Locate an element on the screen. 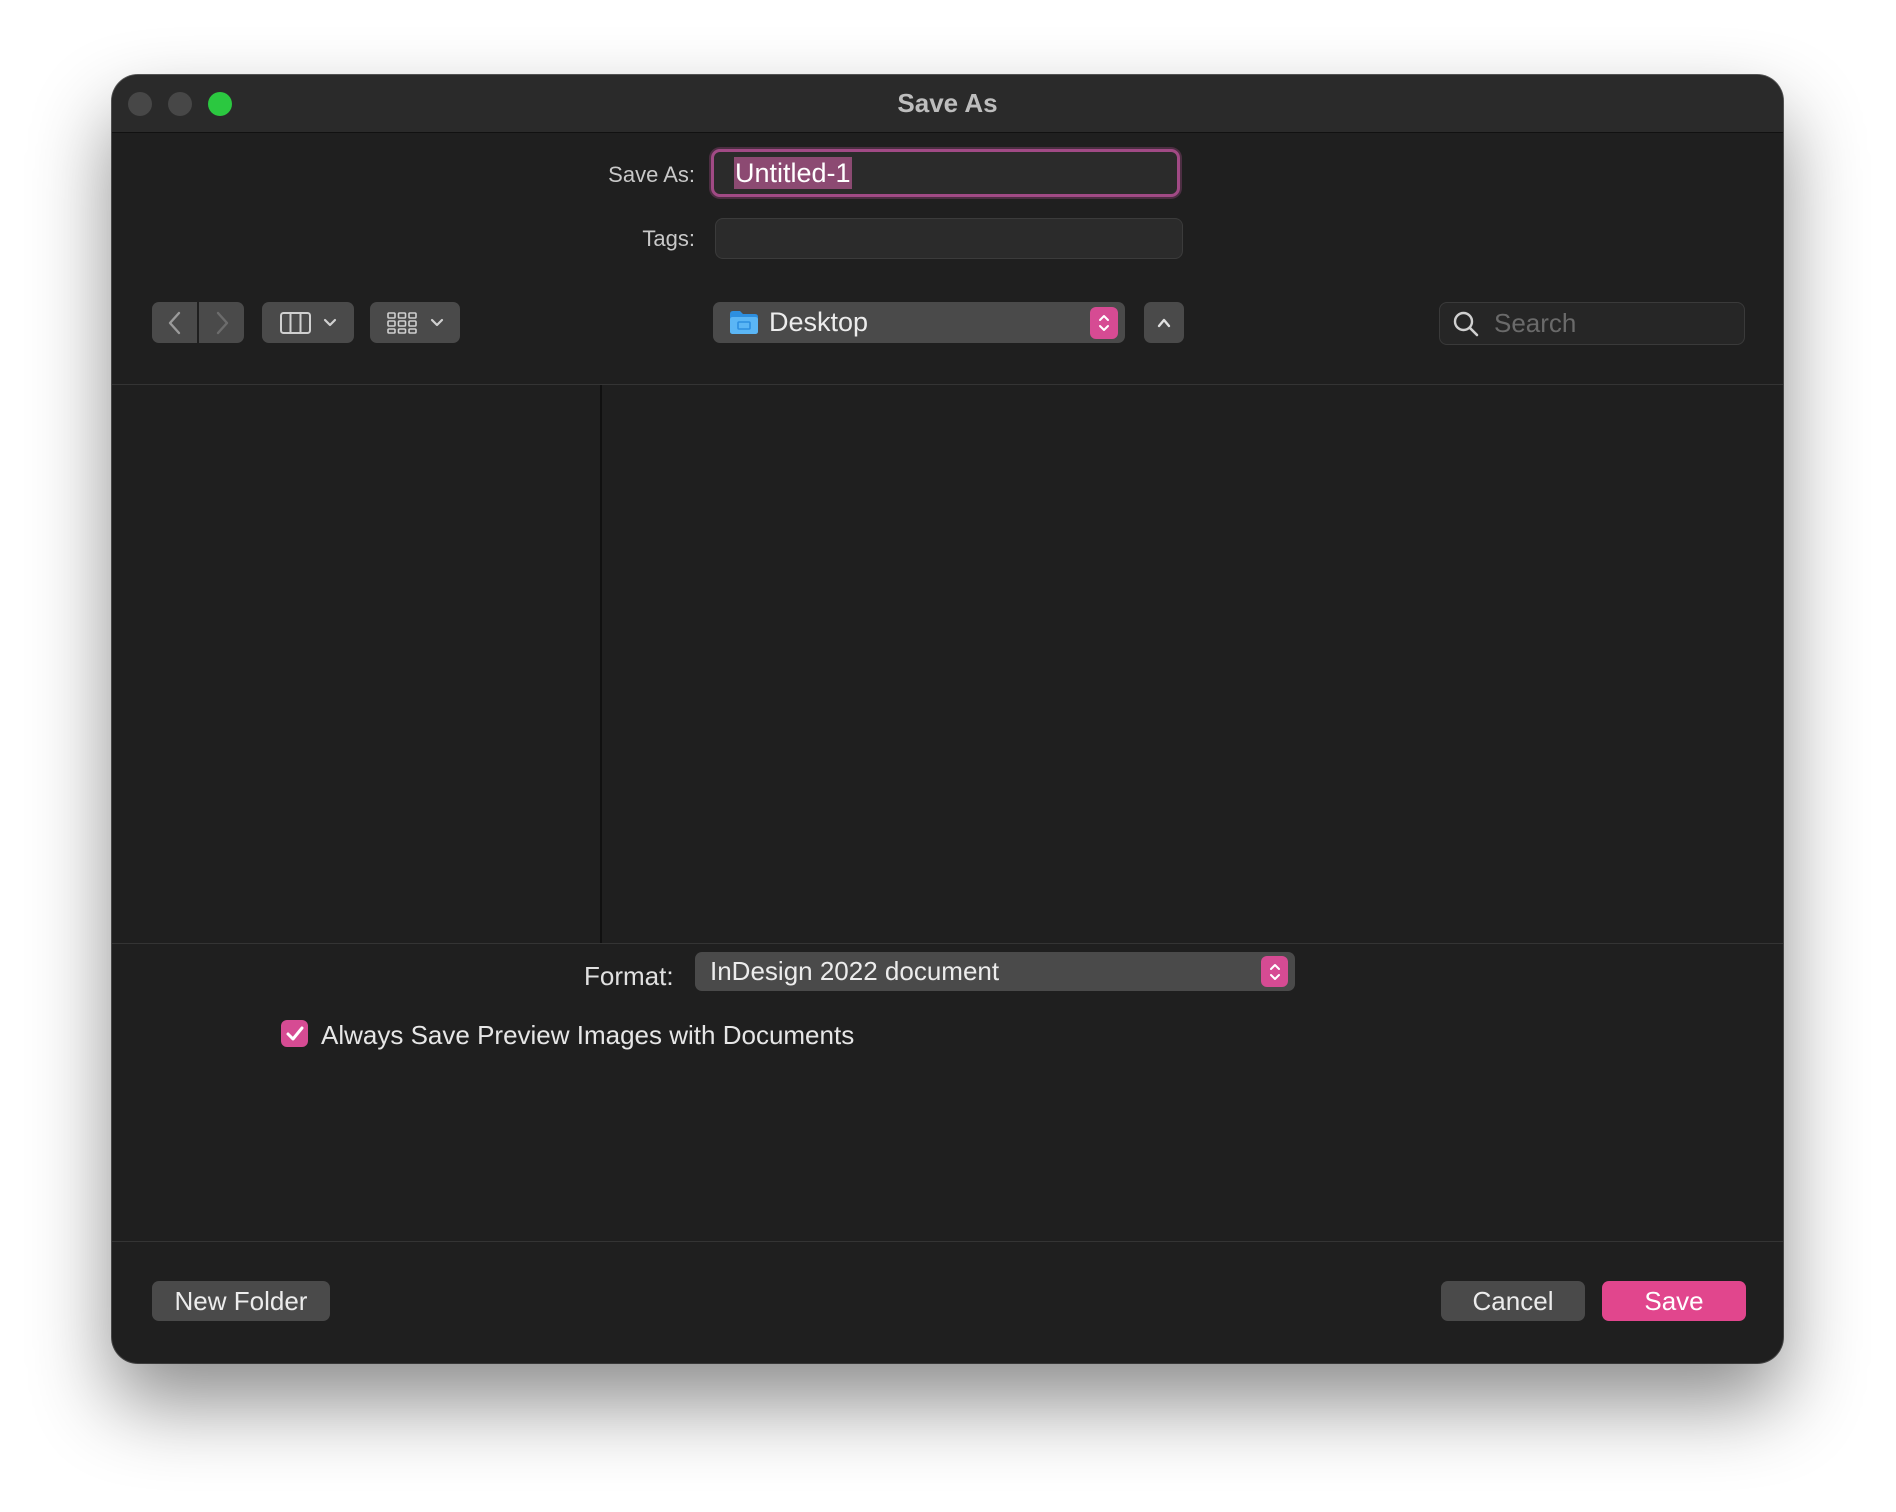 This screenshot has height=1512, width=1896. chevron-up-icon is located at coordinates (1164, 322).